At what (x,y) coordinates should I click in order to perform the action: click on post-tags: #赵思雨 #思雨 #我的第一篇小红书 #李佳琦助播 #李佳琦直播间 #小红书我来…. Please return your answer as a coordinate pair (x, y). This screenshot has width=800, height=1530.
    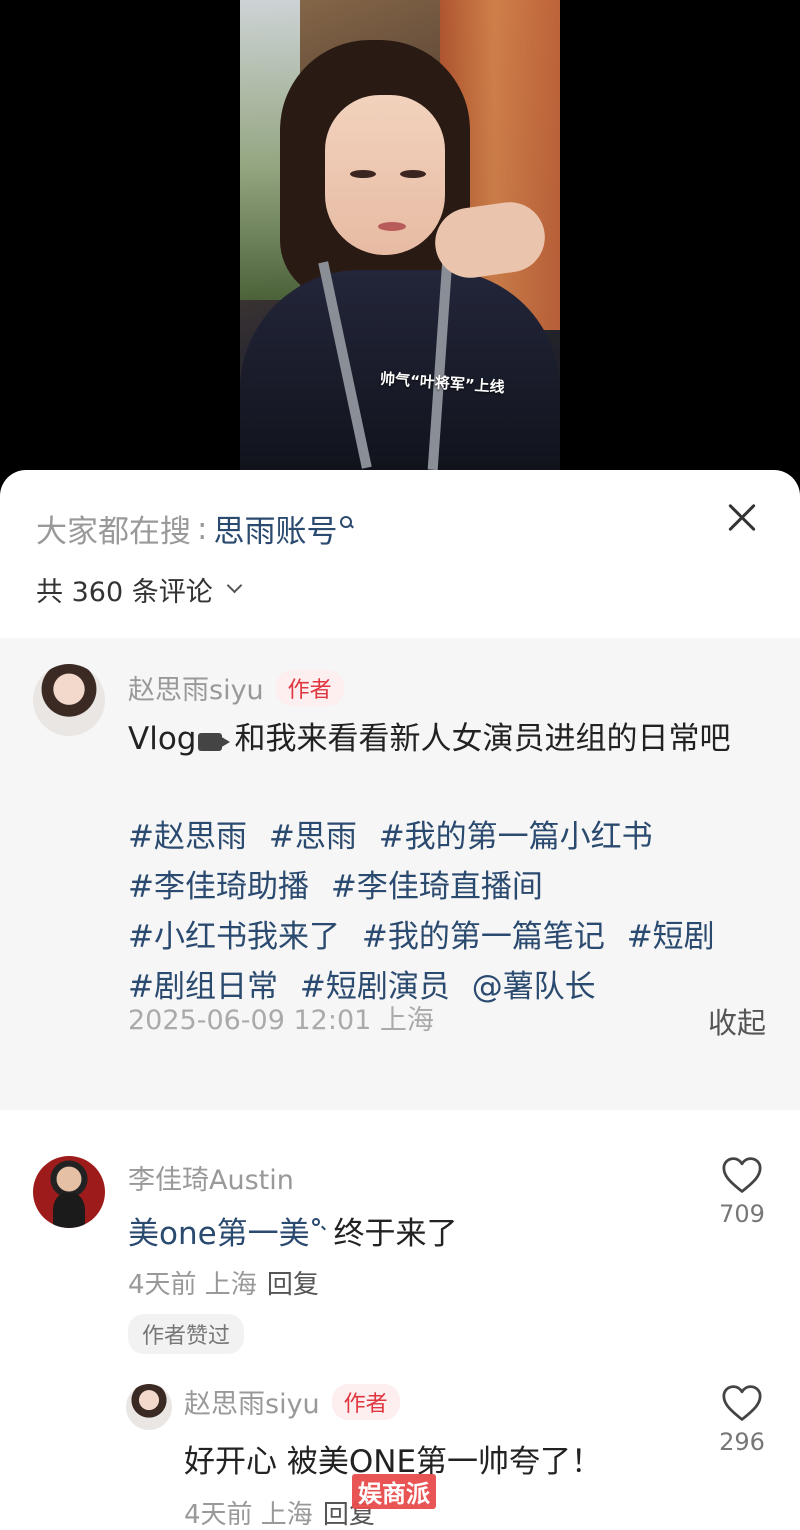
    Looking at the image, I should click on (453, 912).